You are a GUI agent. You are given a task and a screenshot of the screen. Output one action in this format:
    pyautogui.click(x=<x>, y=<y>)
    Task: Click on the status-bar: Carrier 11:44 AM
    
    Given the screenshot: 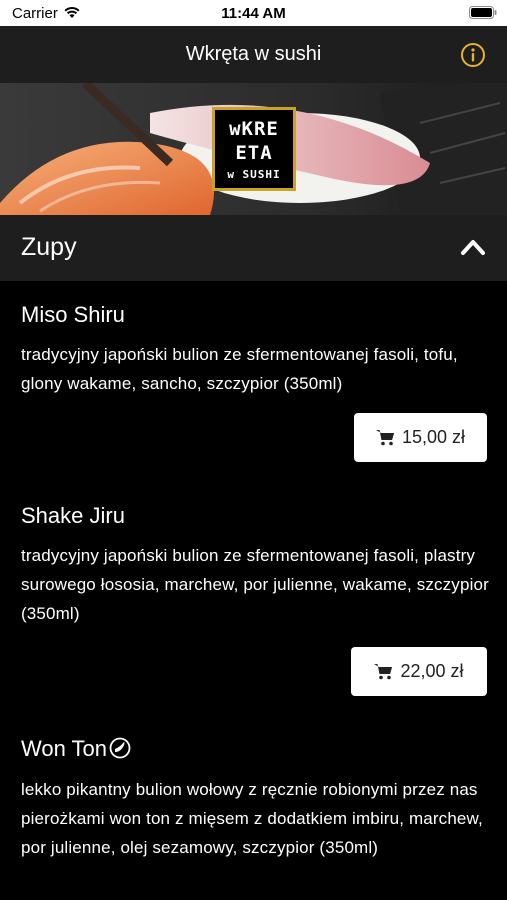 What is the action you would take?
    pyautogui.click(x=253, y=13)
    